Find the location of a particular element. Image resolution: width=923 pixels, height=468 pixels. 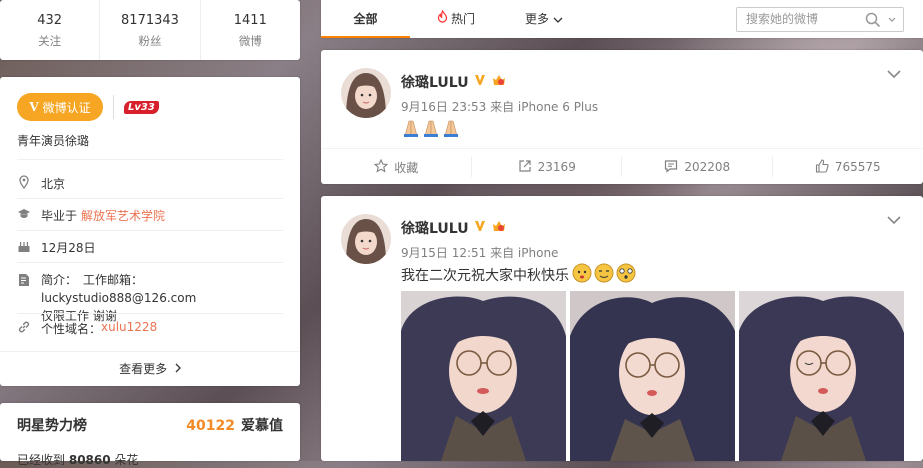

stat-posts: 1411 微博 is located at coordinates (250, 30).